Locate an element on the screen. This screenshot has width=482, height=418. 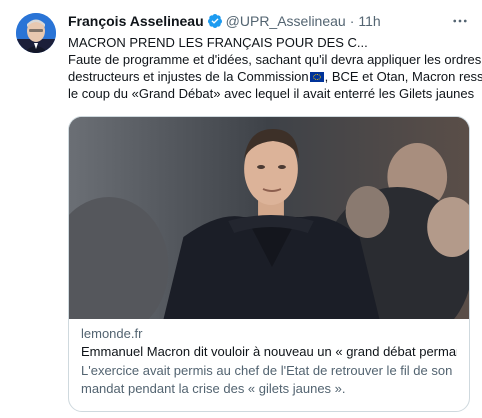
eu-flag-icon is located at coordinates (316, 77).